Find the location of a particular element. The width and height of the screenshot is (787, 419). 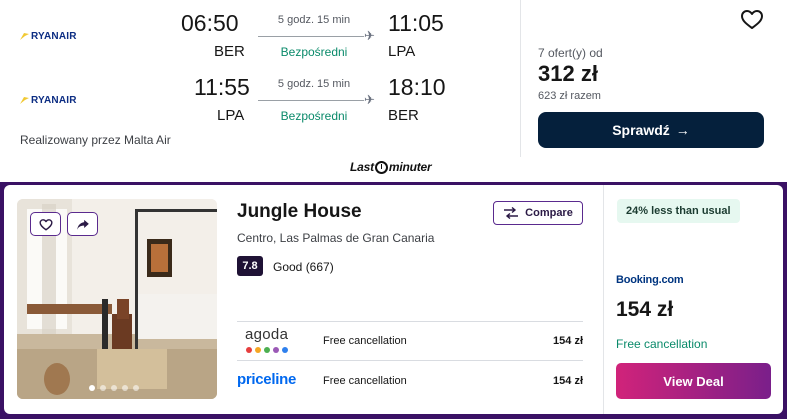

agoda-logo: agoda is located at coordinates (280, 341).